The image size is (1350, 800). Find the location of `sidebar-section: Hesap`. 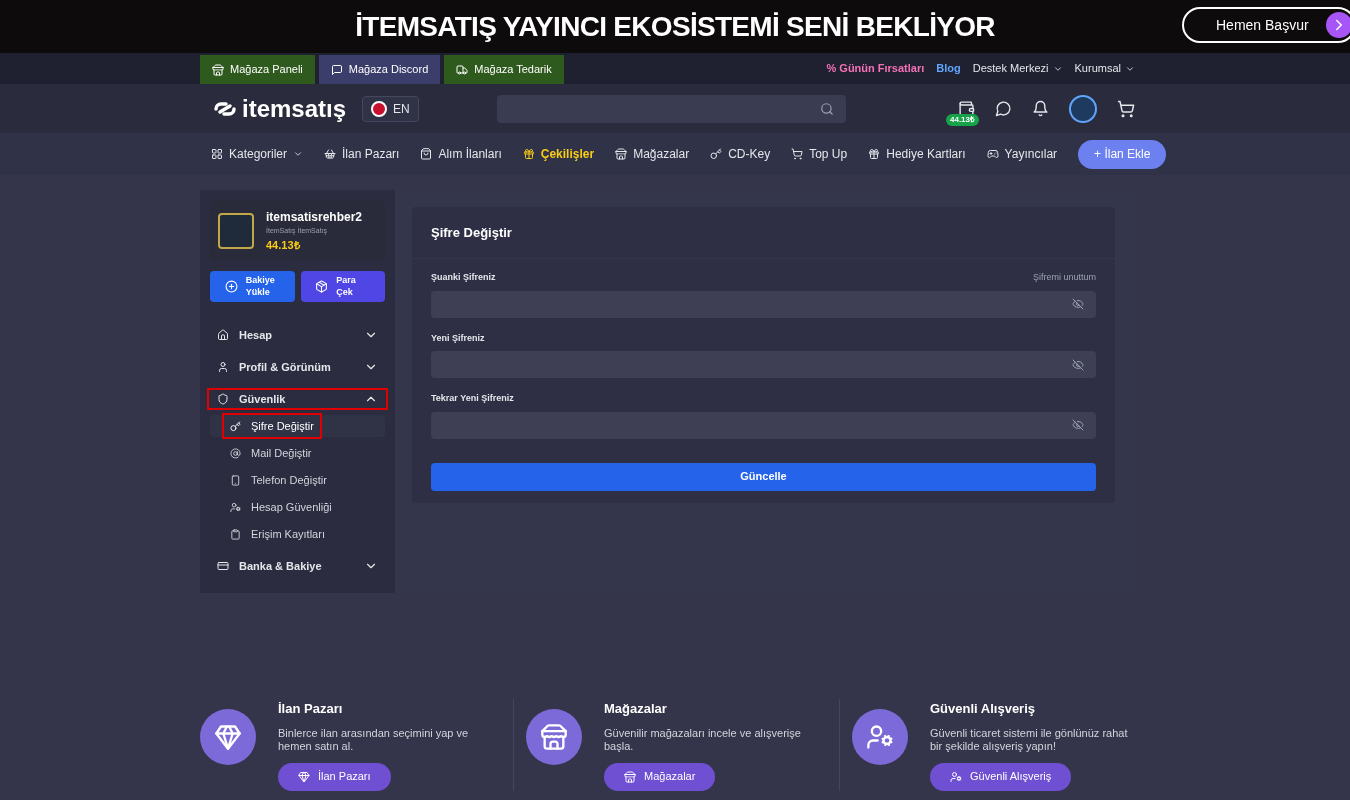

sidebar-section: Hesap is located at coordinates (297, 335).